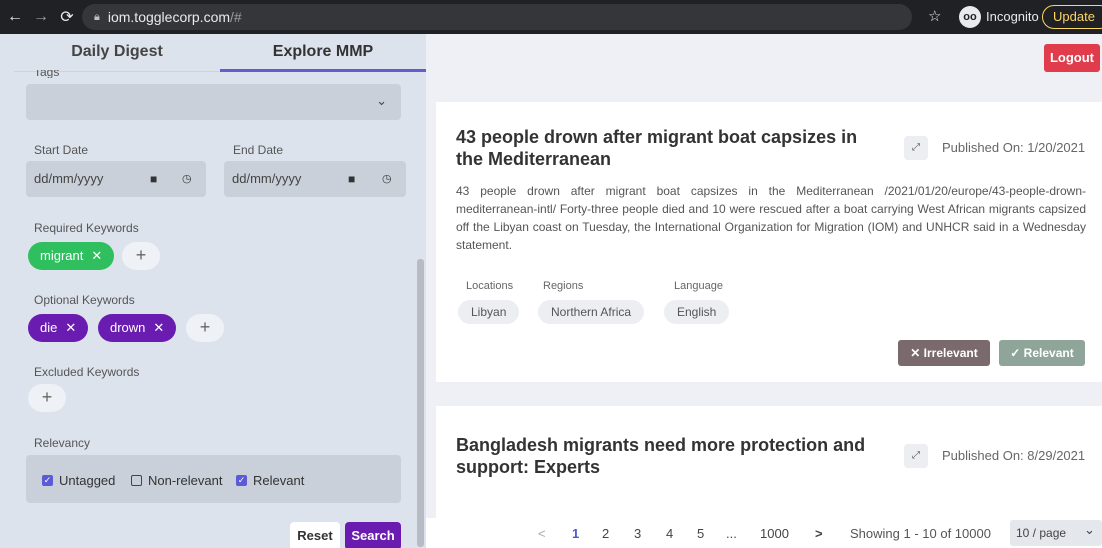 Image resolution: width=1102 pixels, height=548 pixels. Describe the element at coordinates (236, 17) in the screenshot. I see `url-path: /#` at that location.